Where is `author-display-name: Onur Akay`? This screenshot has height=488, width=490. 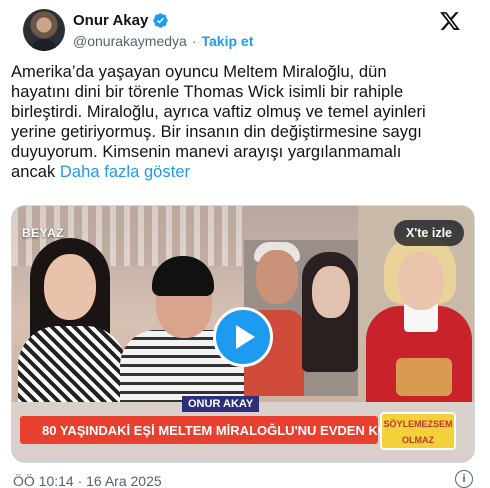 author-display-name: Onur Akay is located at coordinates (110, 20).